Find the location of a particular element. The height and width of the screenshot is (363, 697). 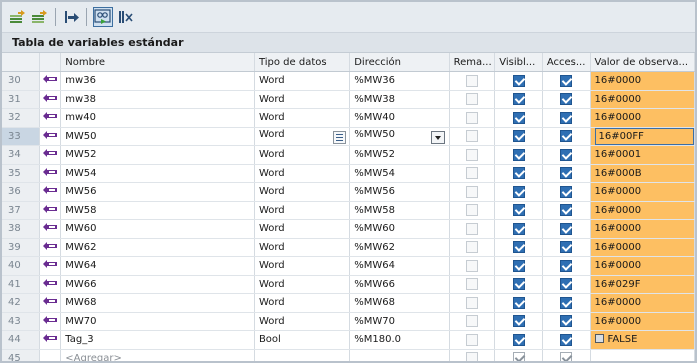

monitor-all-icon is located at coordinates (103, 17).